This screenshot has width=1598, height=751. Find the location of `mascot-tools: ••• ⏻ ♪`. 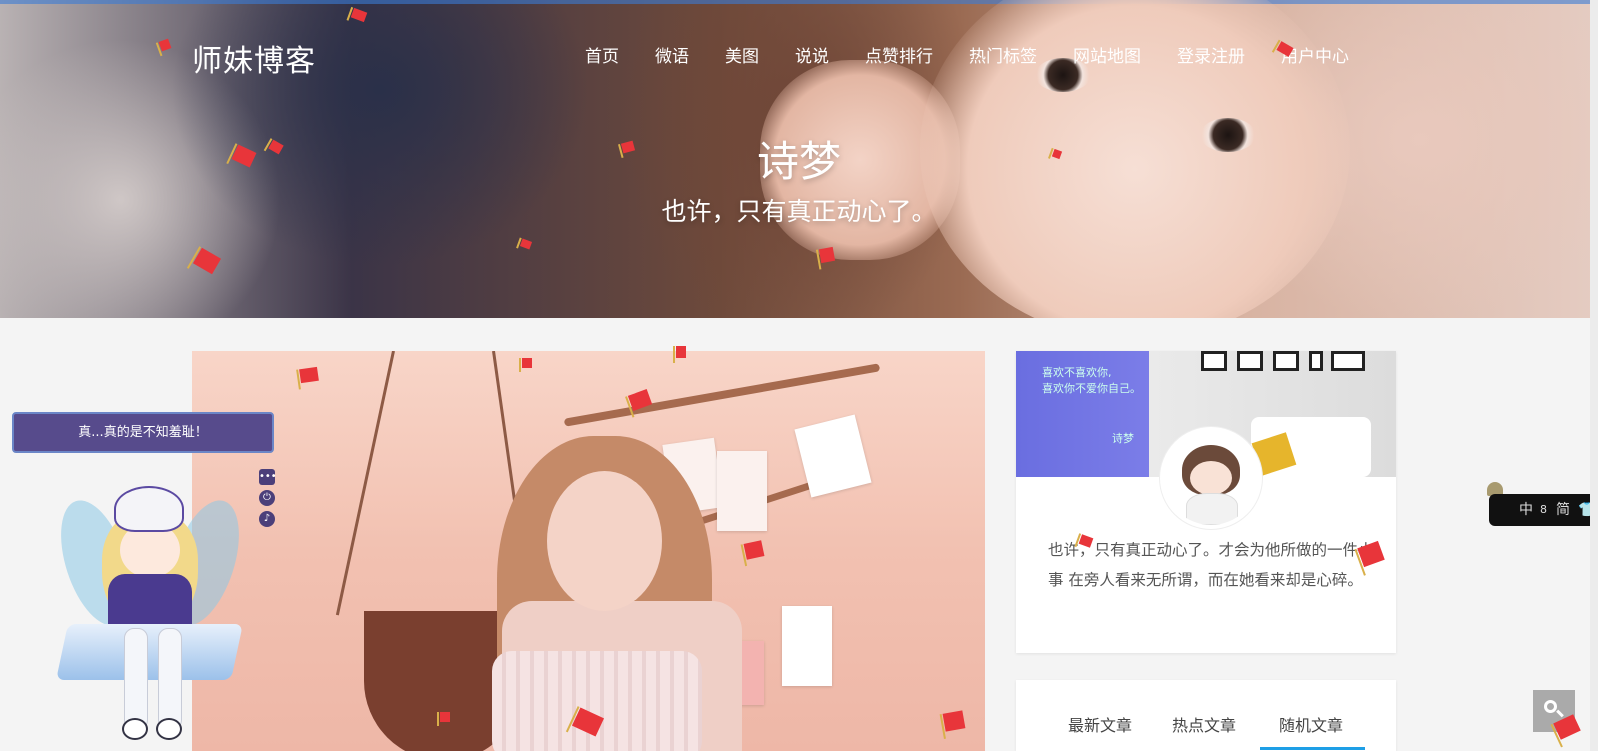

mascot-tools: ••• ⏻ ♪ is located at coordinates (268, 500).